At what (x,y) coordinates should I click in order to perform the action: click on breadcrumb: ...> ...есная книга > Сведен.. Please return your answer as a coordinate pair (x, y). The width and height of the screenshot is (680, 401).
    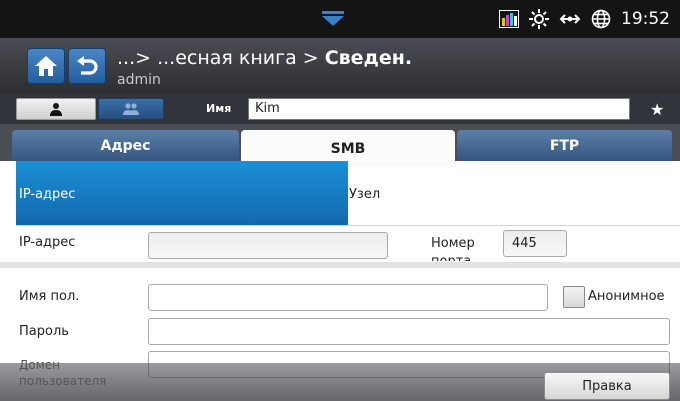
    Looking at the image, I should click on (264, 58).